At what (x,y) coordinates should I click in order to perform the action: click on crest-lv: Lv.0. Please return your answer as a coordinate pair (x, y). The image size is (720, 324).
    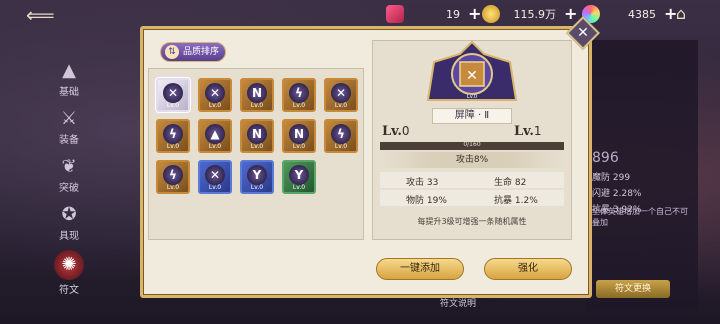
    Looking at the image, I should click on (472, 97).